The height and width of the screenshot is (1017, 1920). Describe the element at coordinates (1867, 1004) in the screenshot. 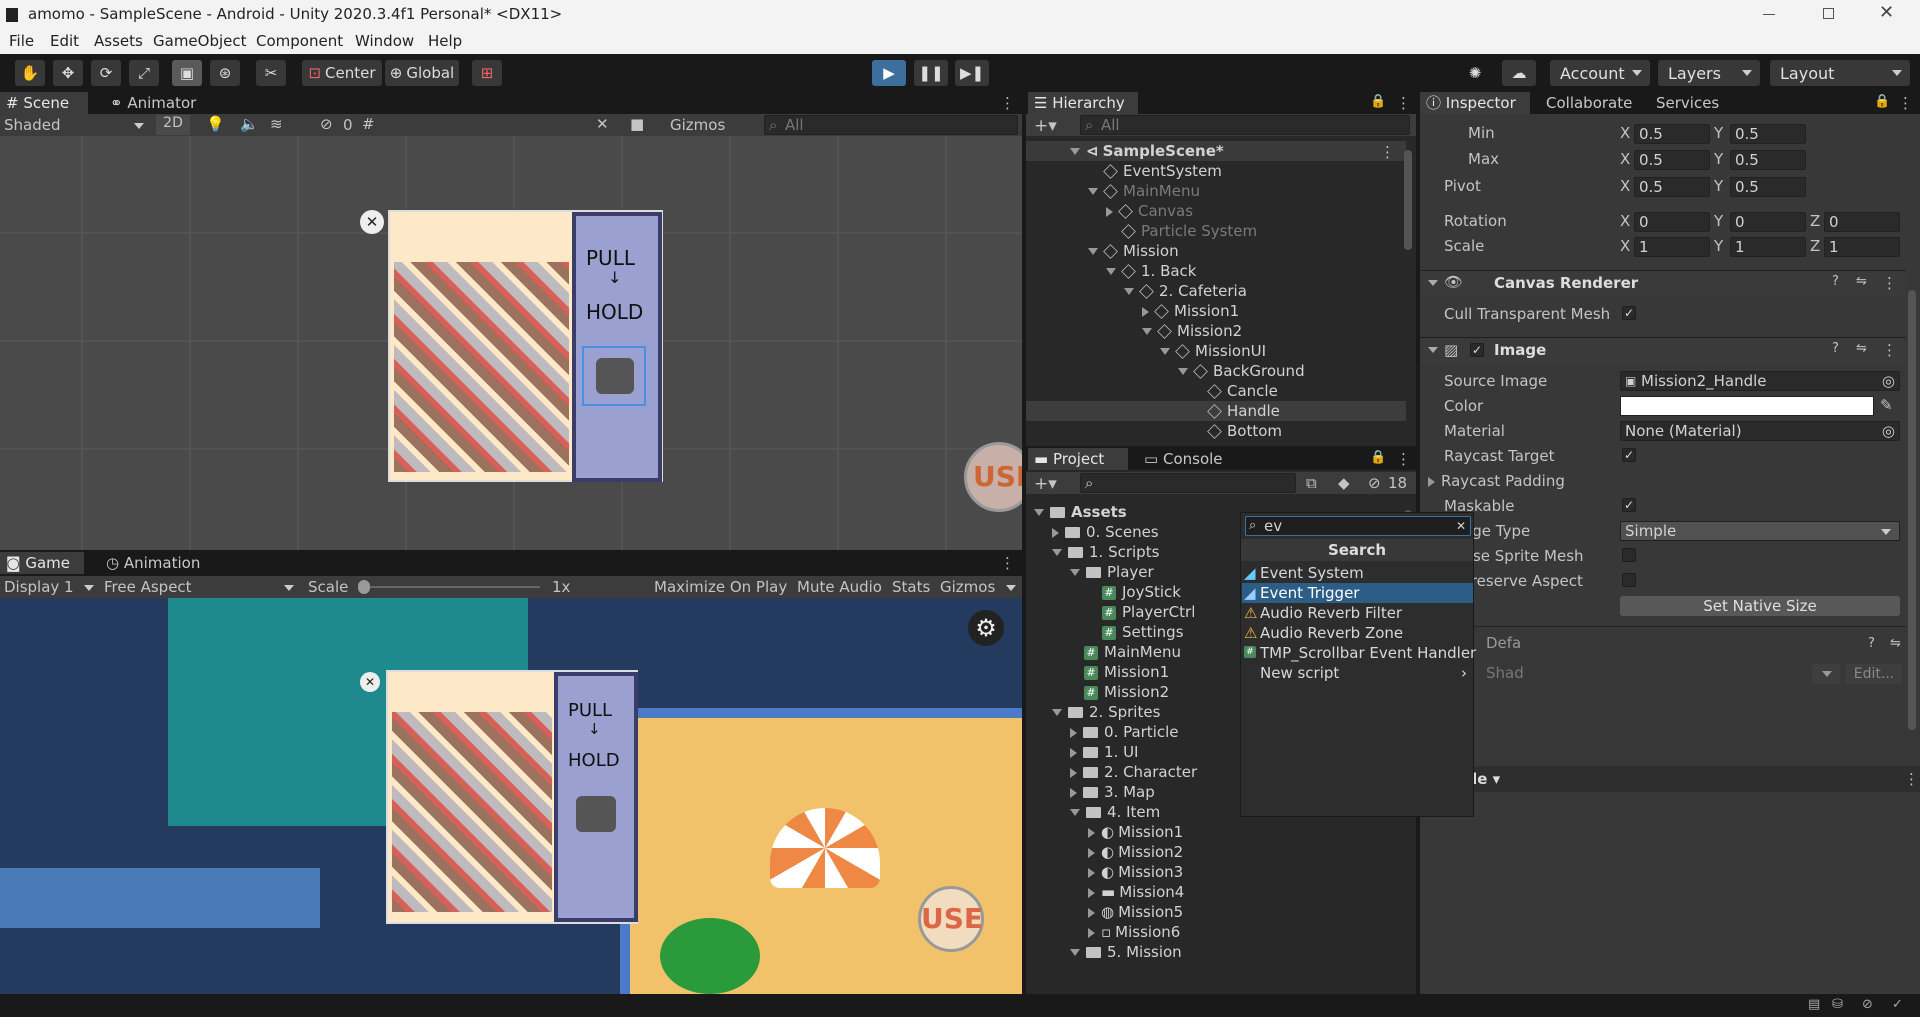

I see `debug-icon: ⊘` at that location.